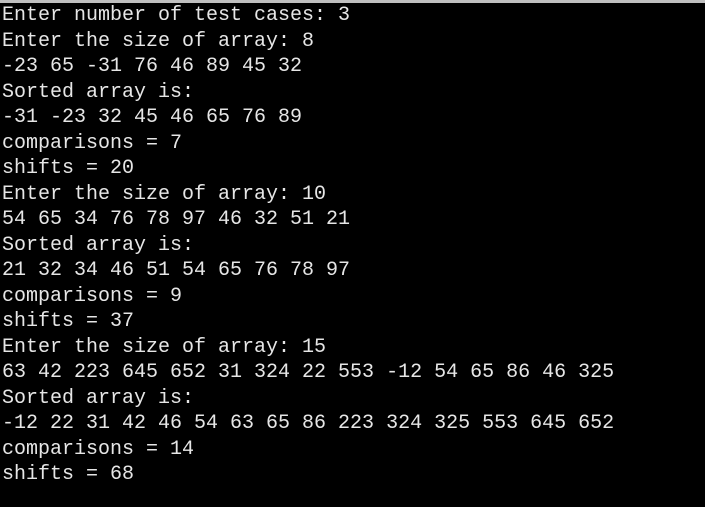  What do you see at coordinates (164, 347) in the screenshot?
I see `terminal-line: Enter the size of array: 15` at bounding box center [164, 347].